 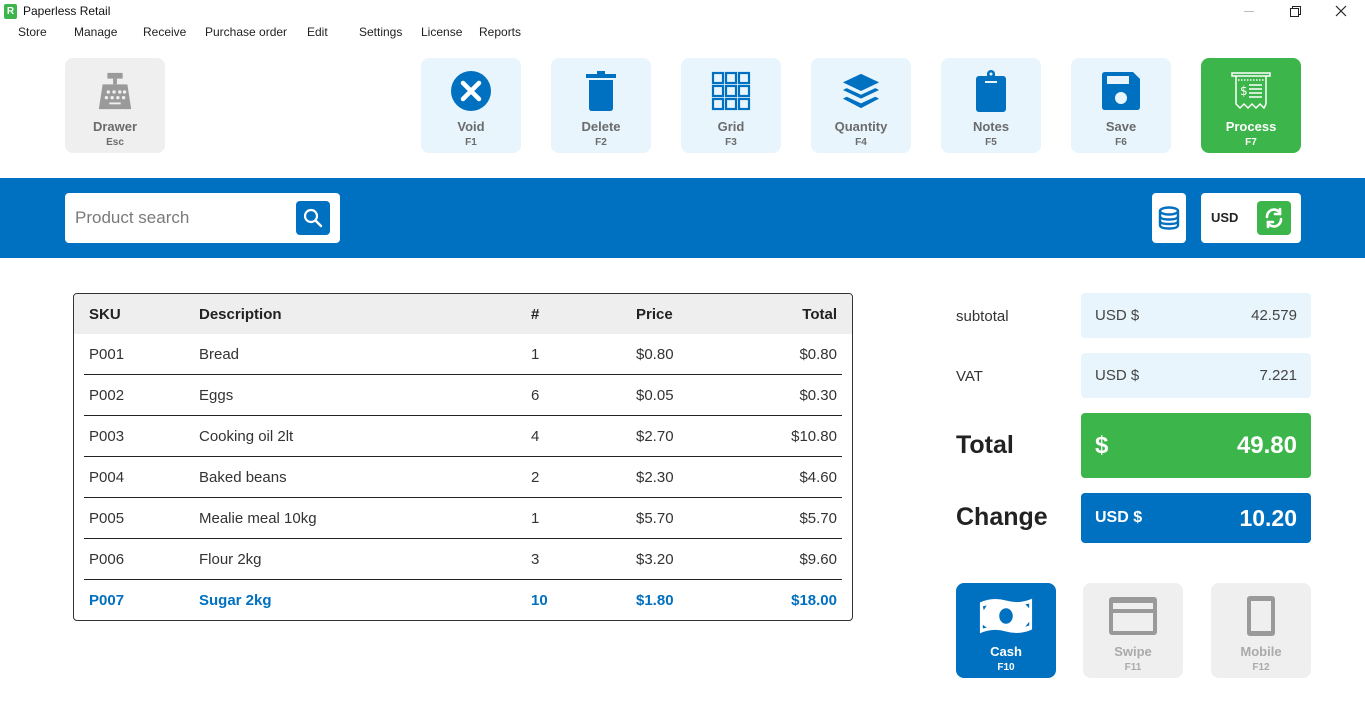 I want to click on table-row: P007 Sugar 2kg 10 $1.80 $18.00, so click(x=463, y=600).